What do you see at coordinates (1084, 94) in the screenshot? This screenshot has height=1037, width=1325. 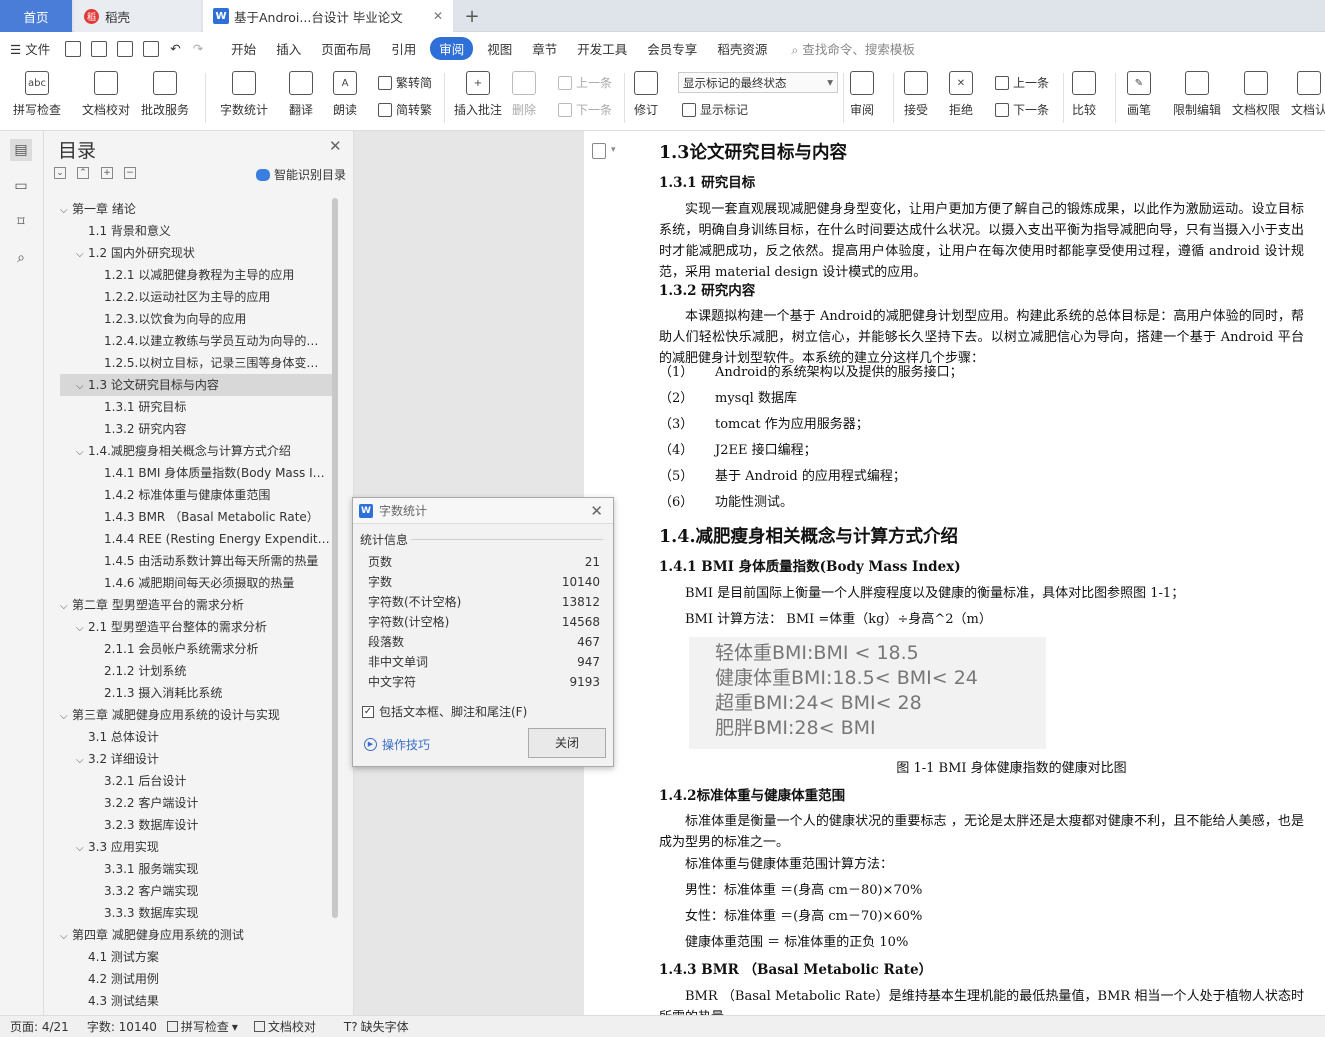 I see `compare-button: 比较` at bounding box center [1084, 94].